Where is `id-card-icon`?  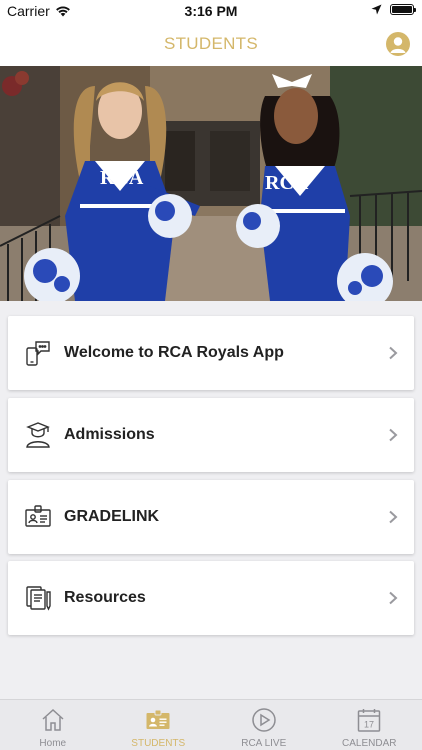 id-card-icon is located at coordinates (38, 517).